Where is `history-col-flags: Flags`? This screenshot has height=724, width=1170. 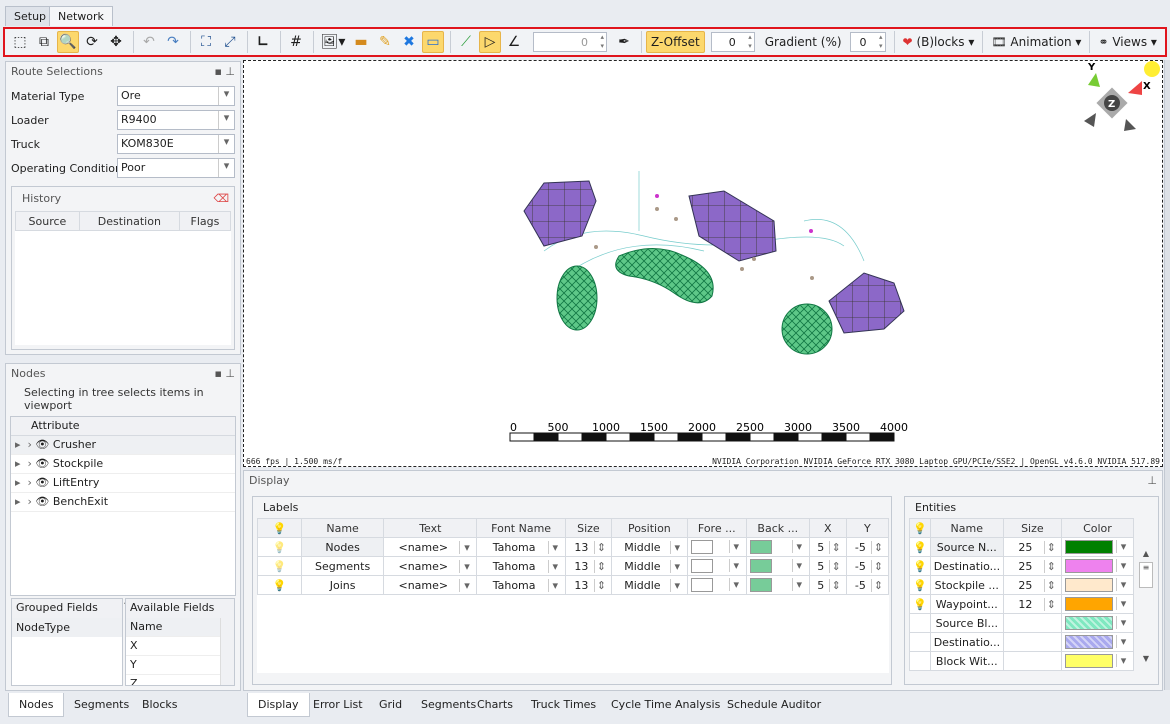 history-col-flags: Flags is located at coordinates (205, 221).